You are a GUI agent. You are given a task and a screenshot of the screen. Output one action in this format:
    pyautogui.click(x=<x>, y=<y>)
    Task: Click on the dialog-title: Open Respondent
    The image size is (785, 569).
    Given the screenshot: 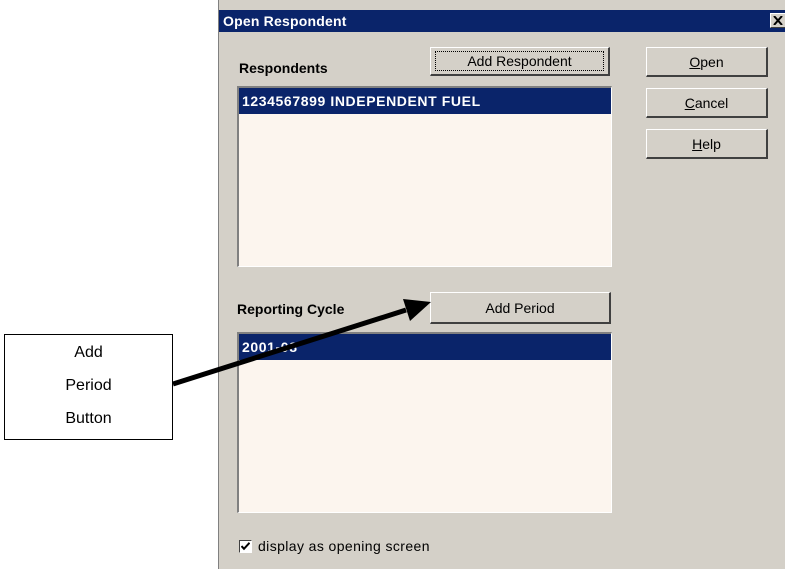 What is the action you would take?
    pyautogui.click(x=285, y=21)
    